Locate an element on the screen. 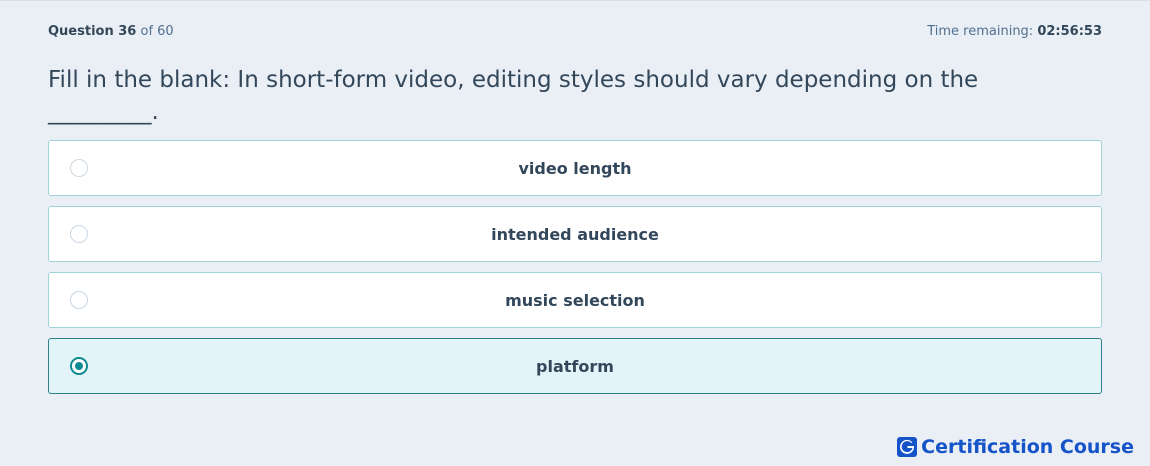 This screenshot has width=1150, height=466. answer-option: music selection is located at coordinates (575, 300).